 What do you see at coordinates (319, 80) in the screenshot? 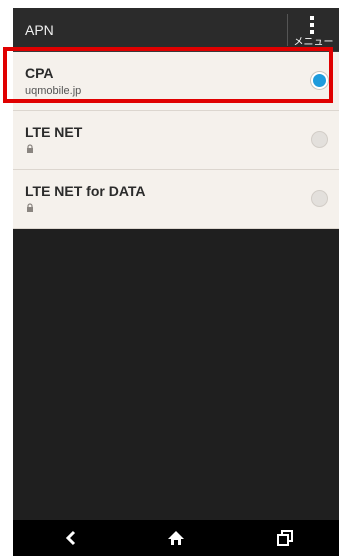
I see `apn-radio-selected` at bounding box center [319, 80].